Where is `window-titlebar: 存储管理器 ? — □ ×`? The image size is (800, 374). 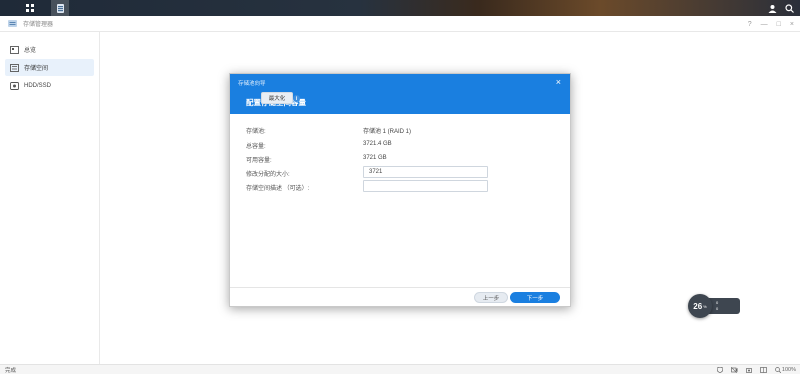
window-titlebar: 存储管理器 ? — □ × is located at coordinates (400, 24).